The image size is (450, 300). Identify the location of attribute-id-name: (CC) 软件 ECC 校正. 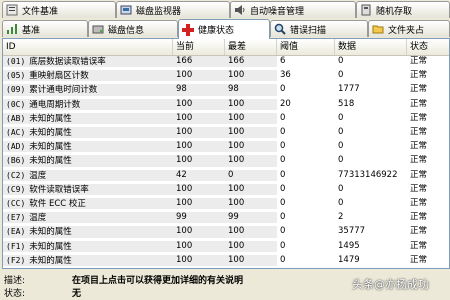
(88, 204).